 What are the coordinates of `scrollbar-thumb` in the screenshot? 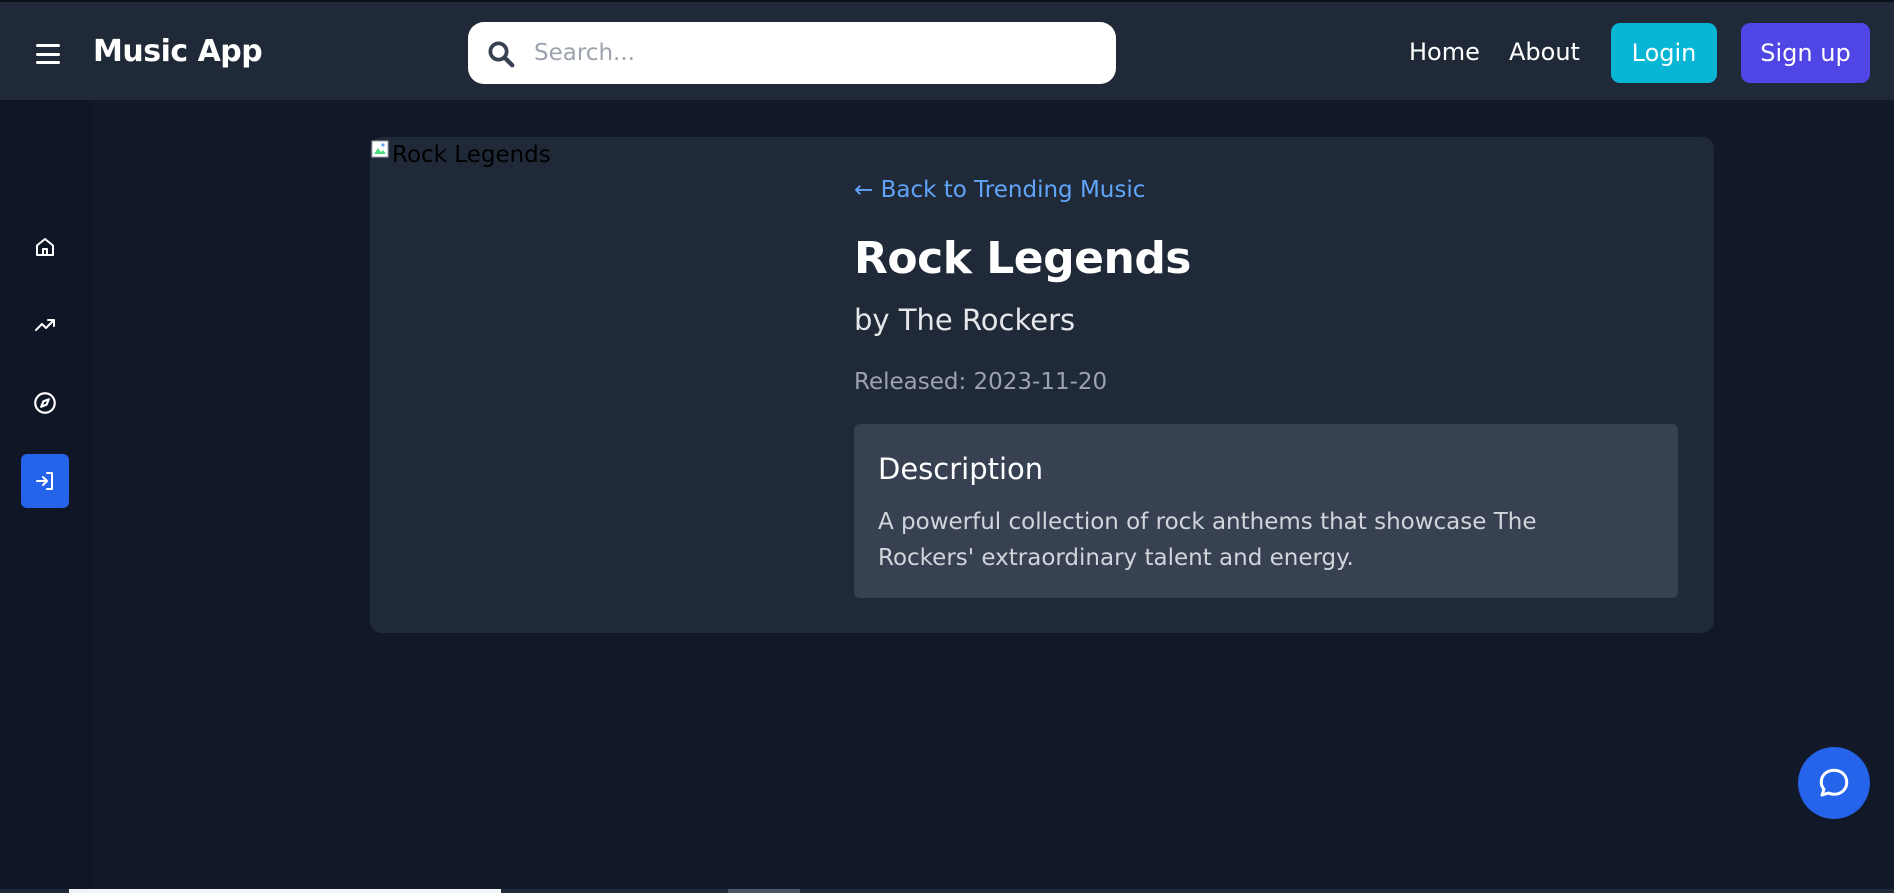 It's located at (285, 891).